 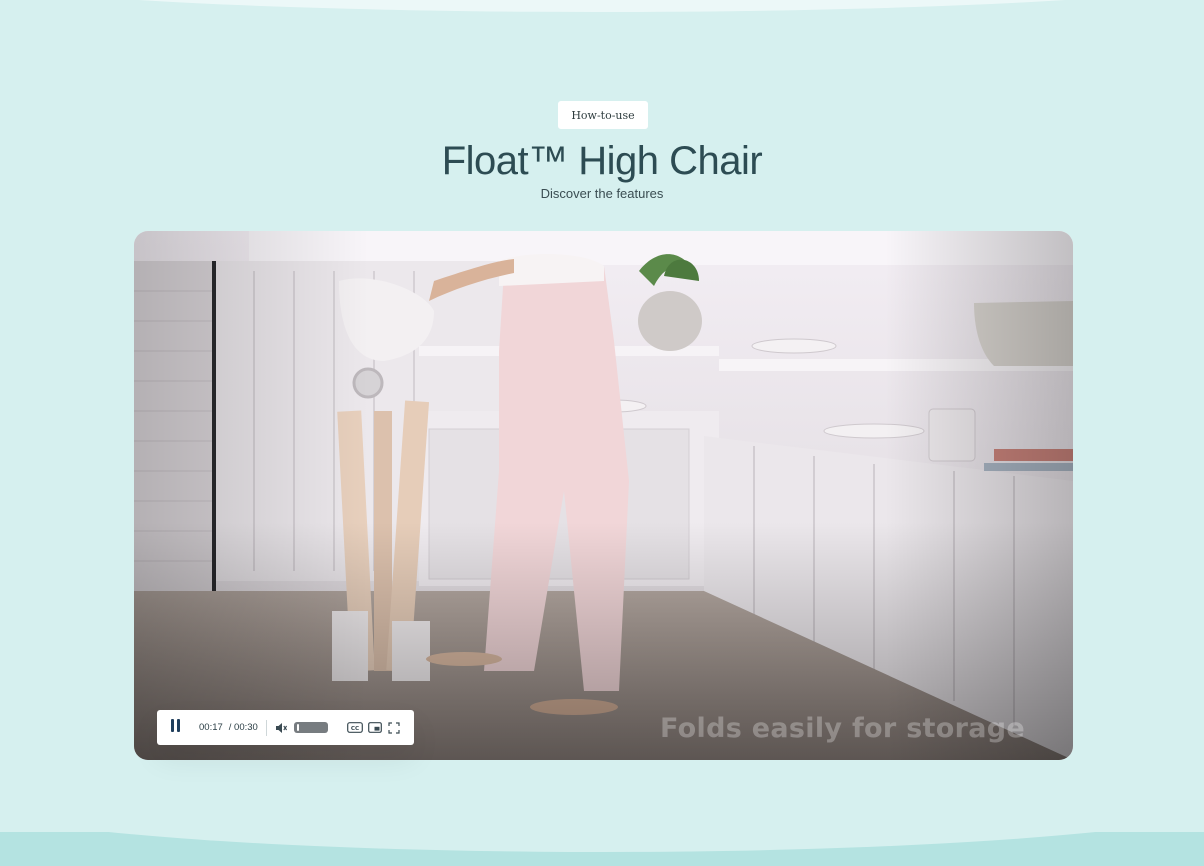 I want to click on closed-captions-icon: CC, so click(x=354, y=727).